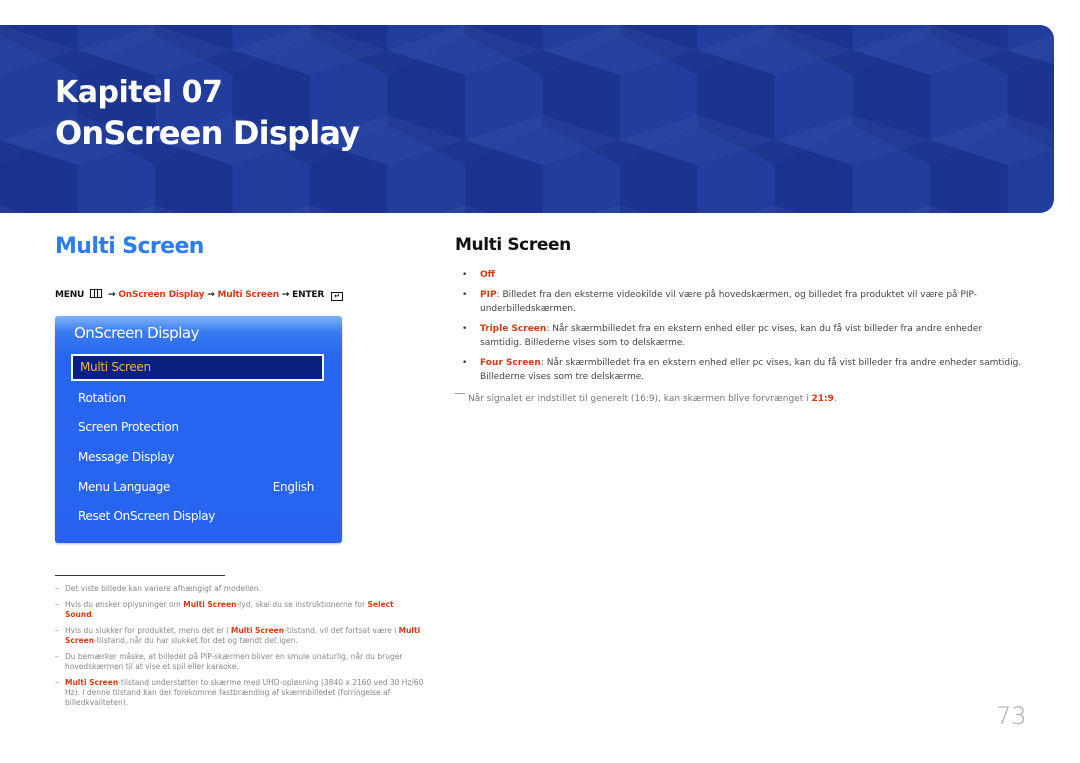  Describe the element at coordinates (460, 393) in the screenshot. I see `note-dash-icon` at that location.